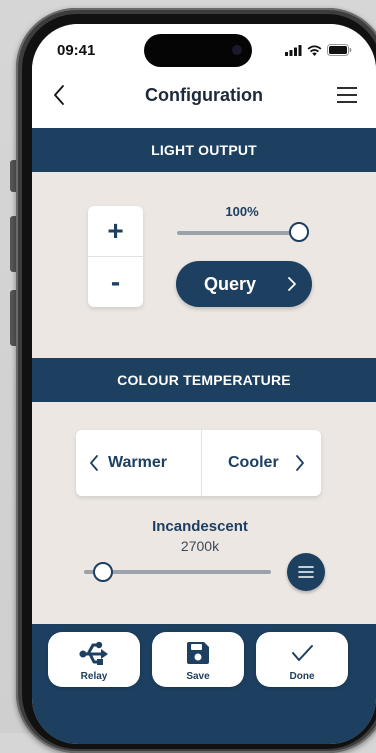 Image resolution: width=376 pixels, height=753 pixels. Describe the element at coordinates (302, 676) in the screenshot. I see `done-label: Done` at that location.